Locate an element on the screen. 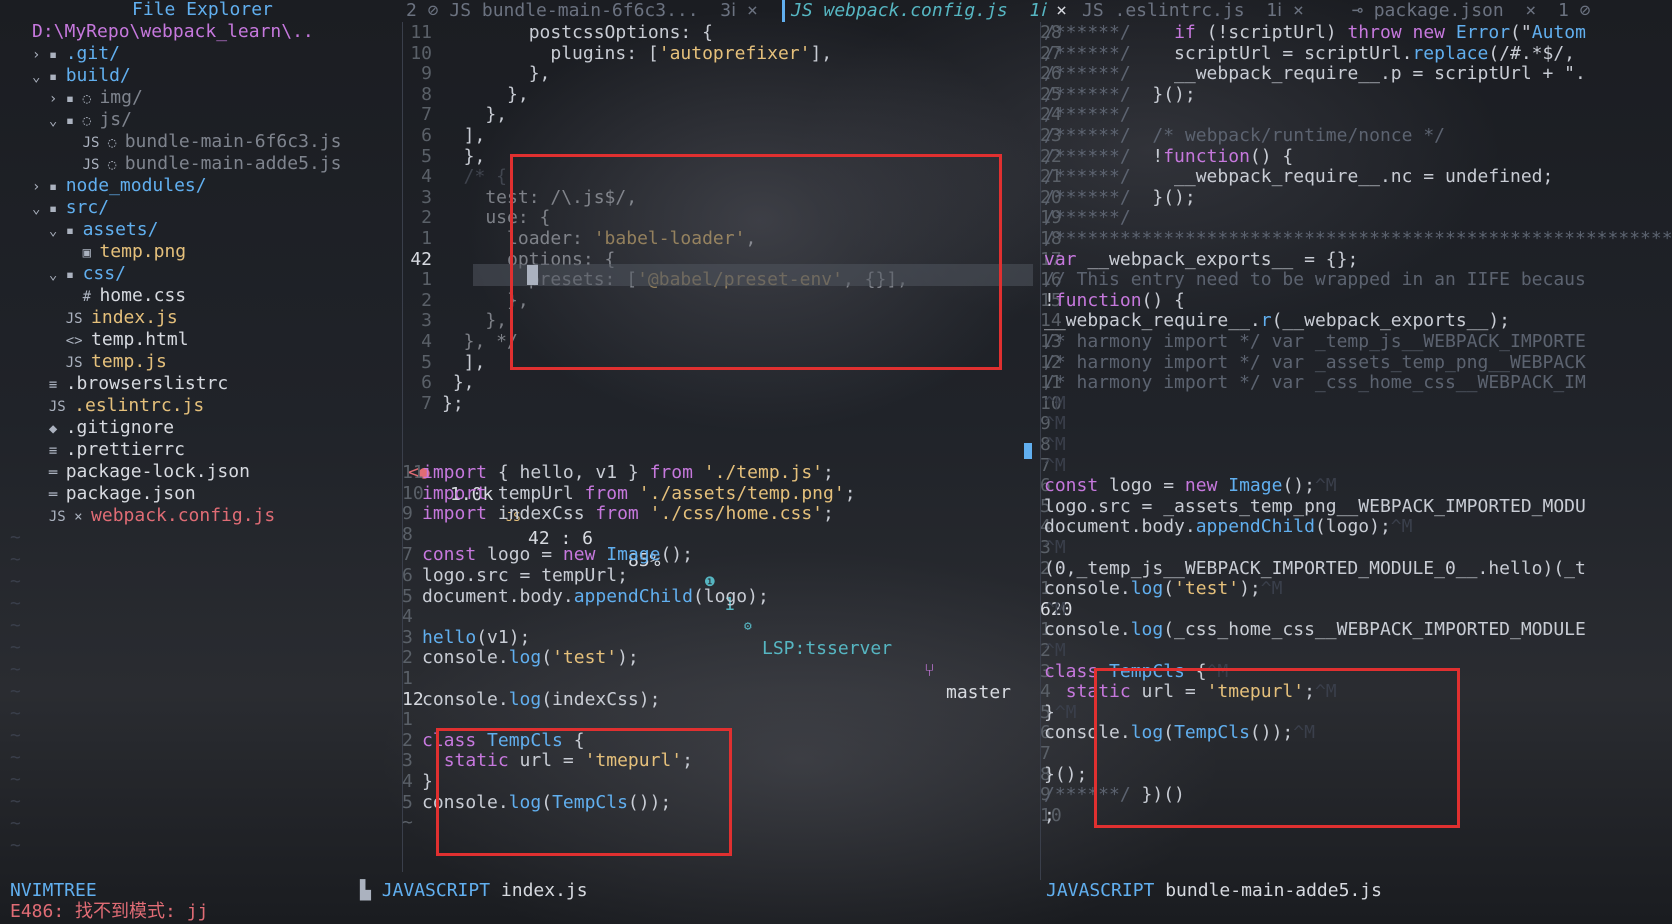  tree-item: ⌄ ▪ src/ is located at coordinates (70, 208).